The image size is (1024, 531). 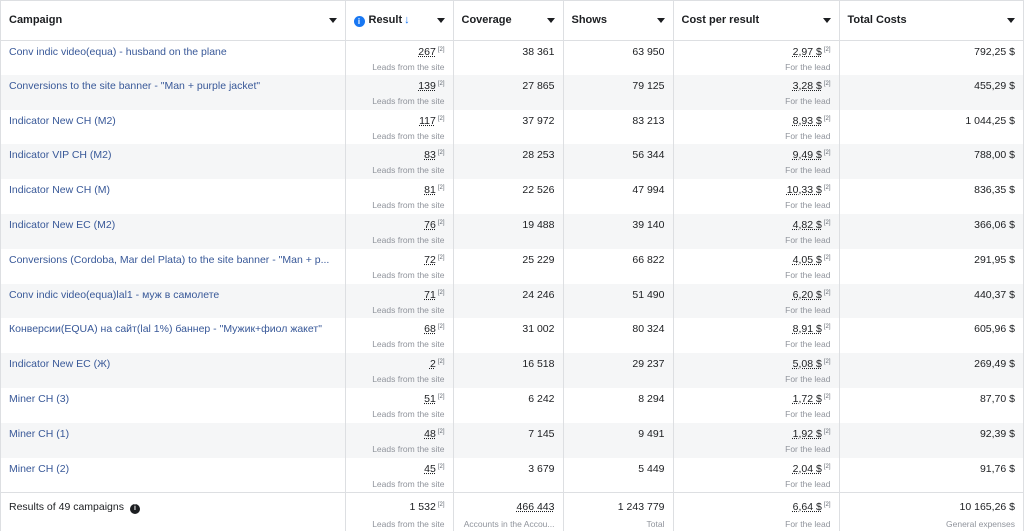 What do you see at coordinates (173, 361) in the screenshot?
I see `campaign-link: Indicator New EC (Ж)` at bounding box center [173, 361].